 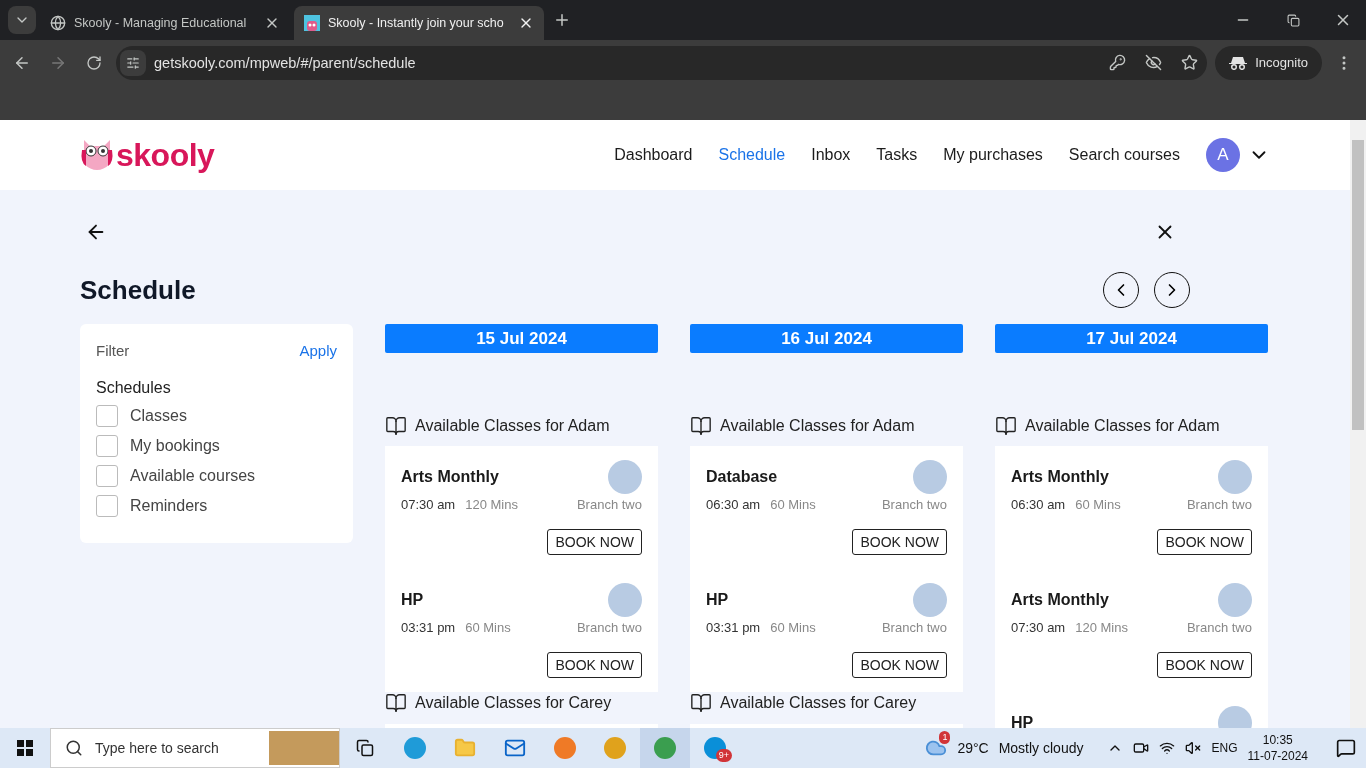 I want to click on scrollbar, so click(x=1358, y=424).